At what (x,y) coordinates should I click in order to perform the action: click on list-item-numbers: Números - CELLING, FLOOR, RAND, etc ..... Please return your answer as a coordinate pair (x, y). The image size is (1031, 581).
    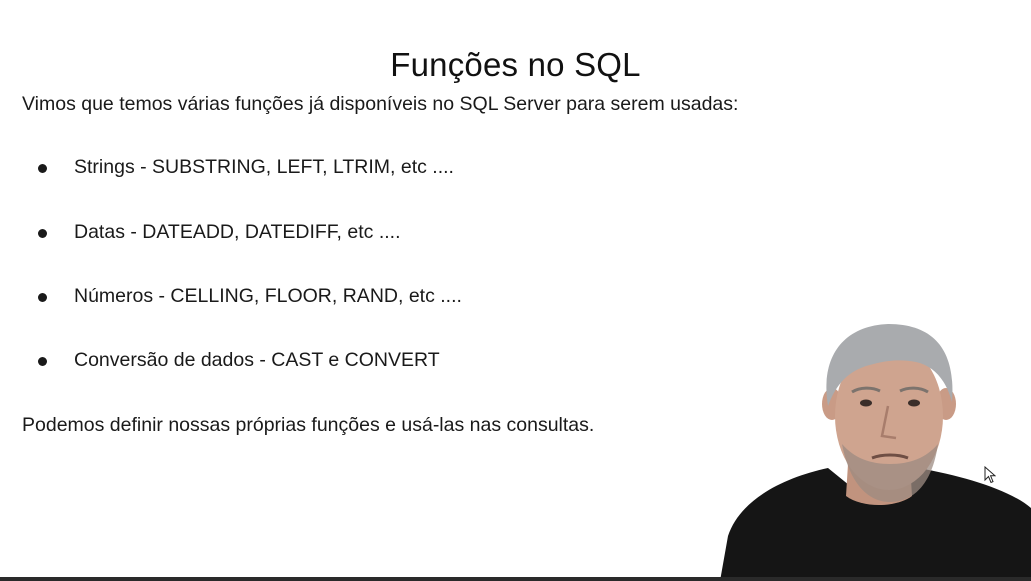
    Looking at the image, I should click on (386, 299).